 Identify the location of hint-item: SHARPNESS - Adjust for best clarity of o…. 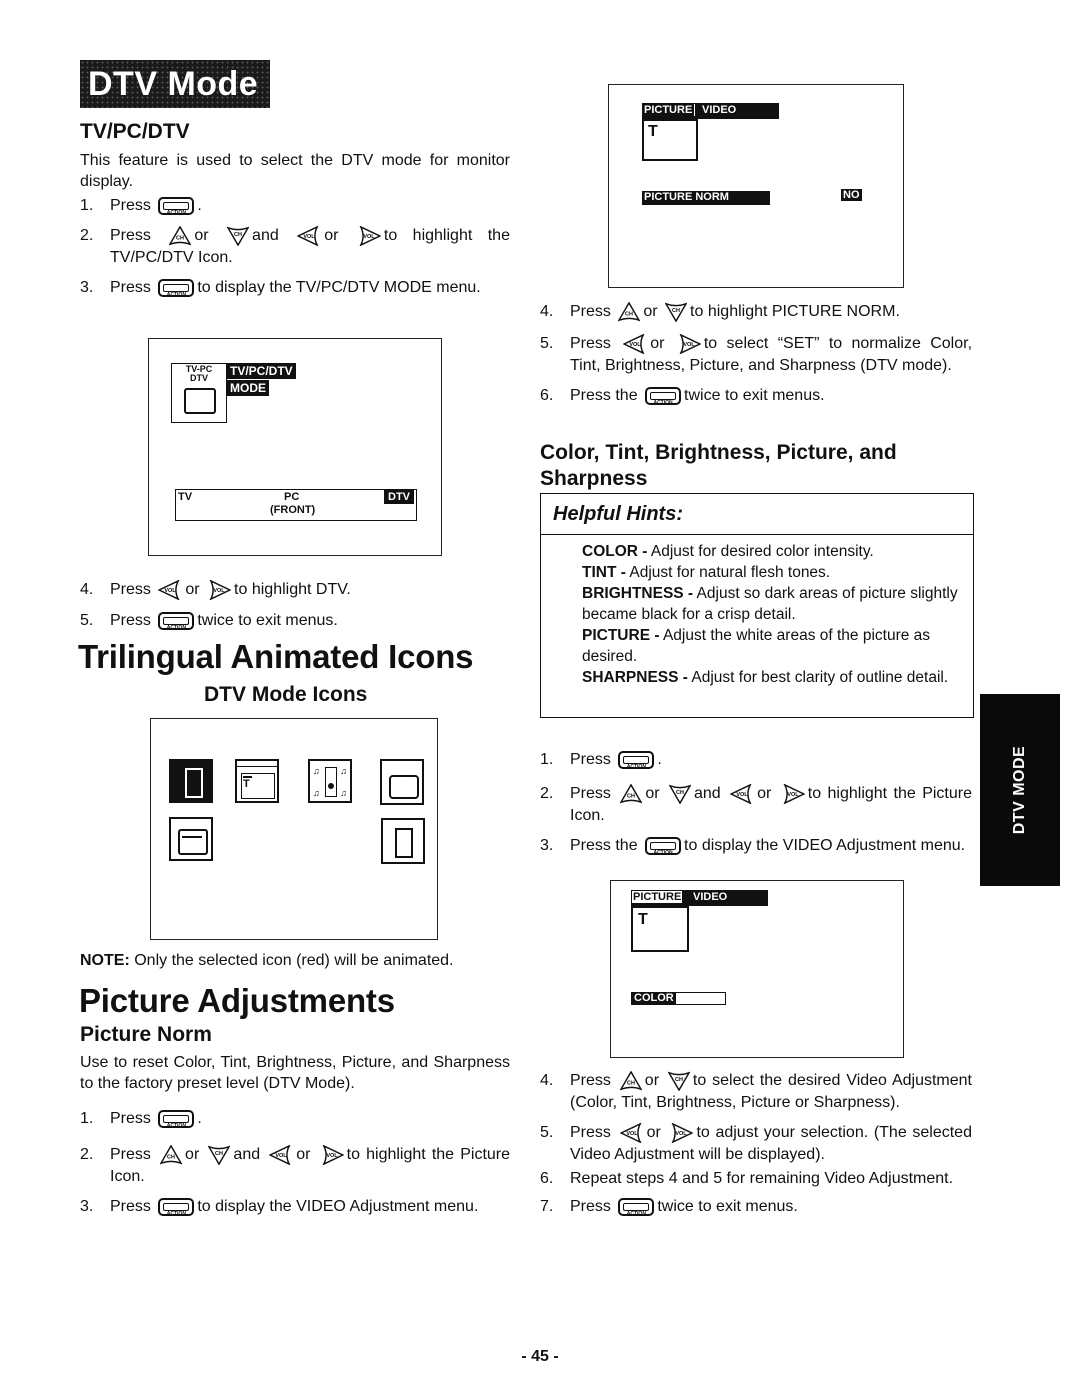
(765, 677).